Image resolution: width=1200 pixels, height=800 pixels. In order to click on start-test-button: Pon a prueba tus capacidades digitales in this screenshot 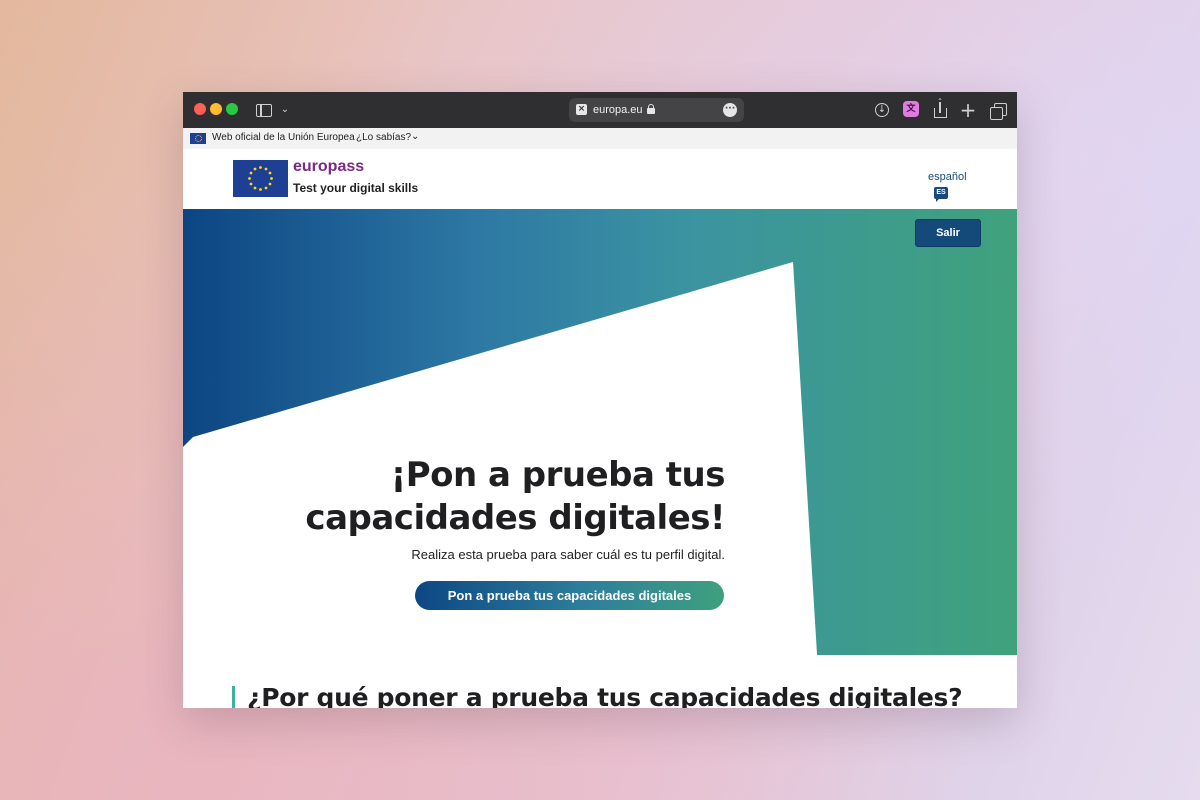, I will do `click(569, 595)`.